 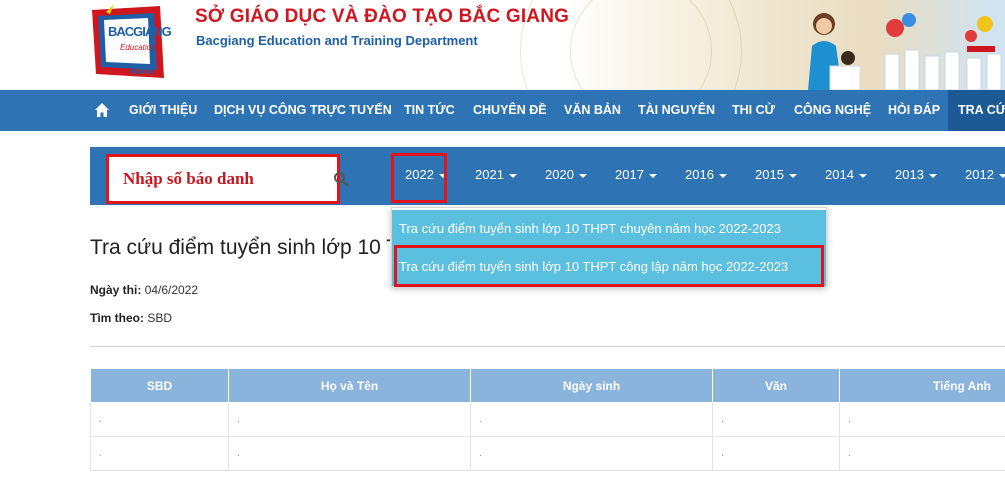 I want to click on year-dropdown-2013: 2013, so click(x=916, y=176).